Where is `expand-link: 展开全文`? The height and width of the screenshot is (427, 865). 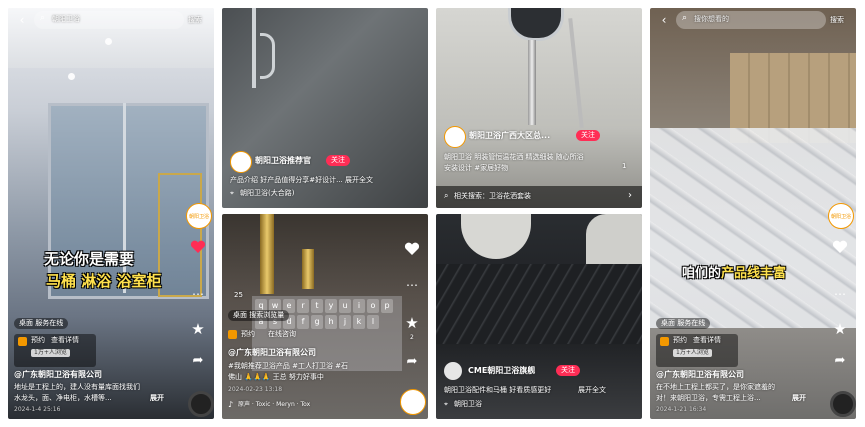
expand-link: 展开全文 is located at coordinates (592, 390).